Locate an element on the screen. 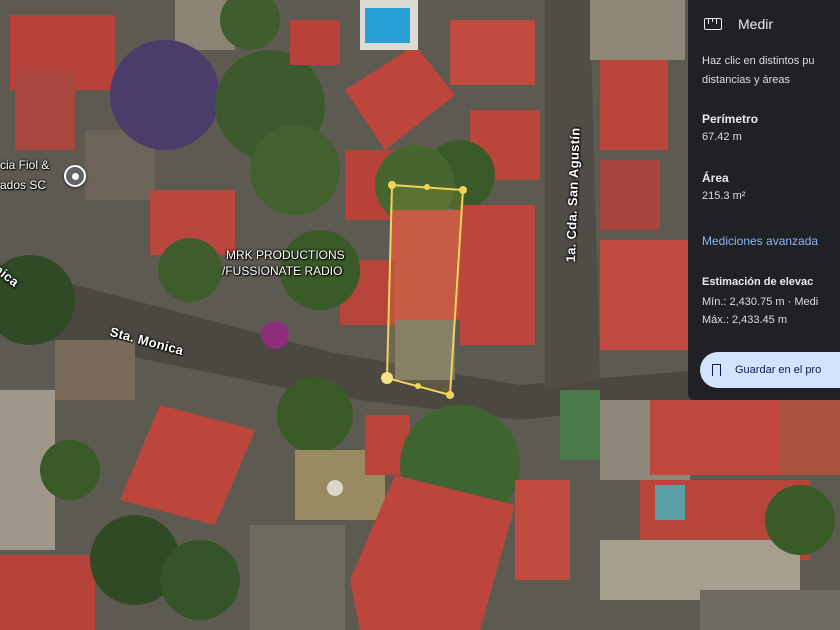 The image size is (840, 630). save-to-project-button: Guardar en el pro is located at coordinates (770, 370).